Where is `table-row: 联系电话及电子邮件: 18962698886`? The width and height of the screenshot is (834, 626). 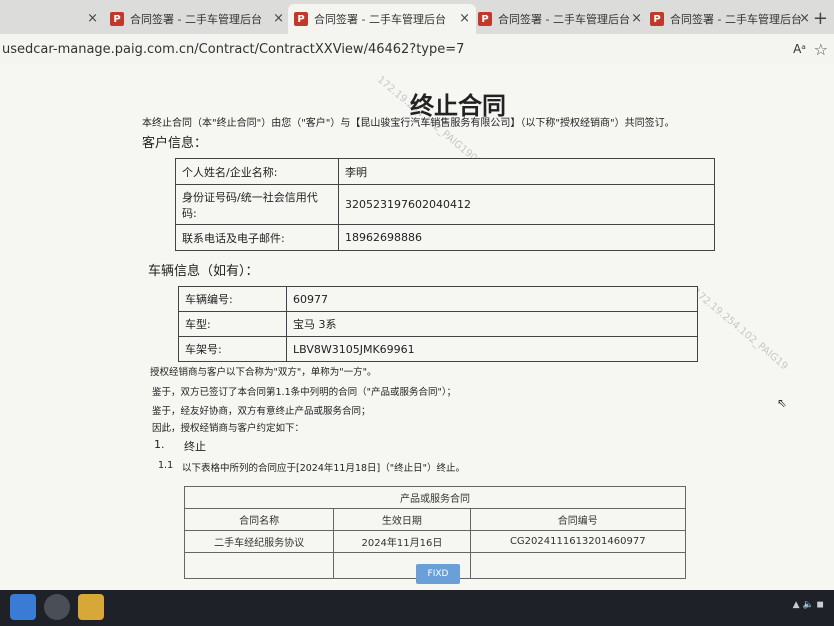
table-row: 联系电话及电子邮件: 18962698886 is located at coordinates (445, 237).